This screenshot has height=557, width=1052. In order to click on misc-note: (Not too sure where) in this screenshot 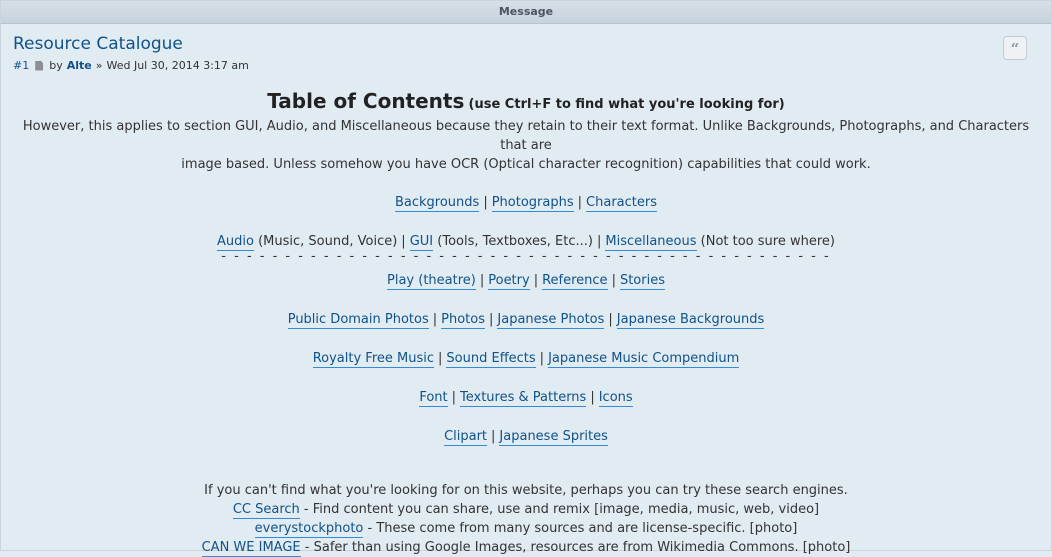, I will do `click(767, 241)`.